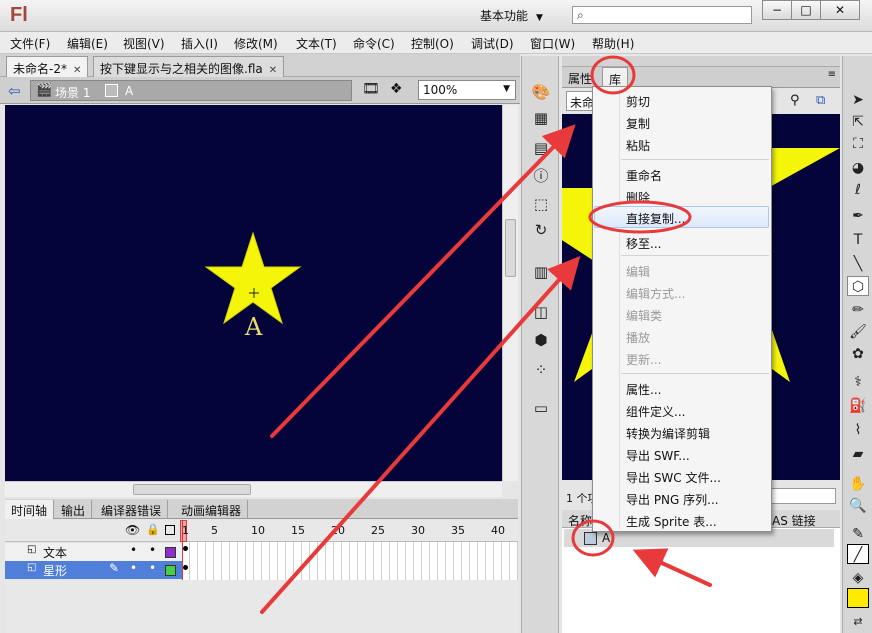  I want to click on annotation-circle-library-tab, so click(613, 75).